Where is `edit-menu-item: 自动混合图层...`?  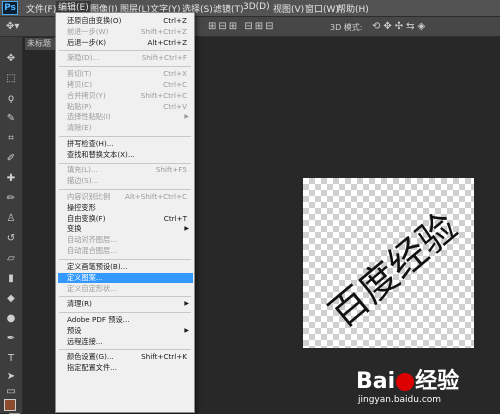 edit-menu-item: 自动混合图层... is located at coordinates (130, 251).